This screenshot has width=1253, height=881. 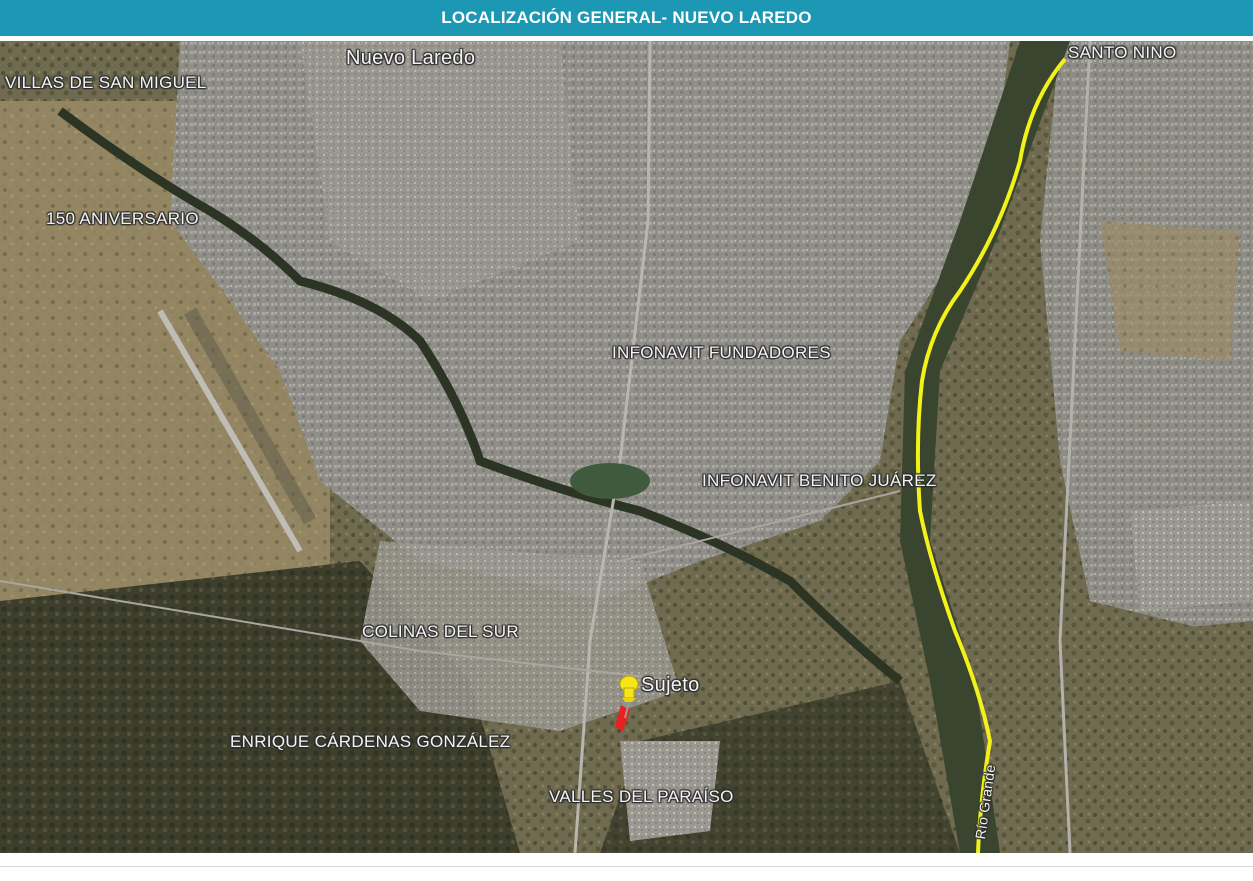 What do you see at coordinates (370, 741) in the screenshot?
I see `label-enrique-cardenas-gonzalez: ENRIQUE CÁRDENAS GONZÁLEZ` at bounding box center [370, 741].